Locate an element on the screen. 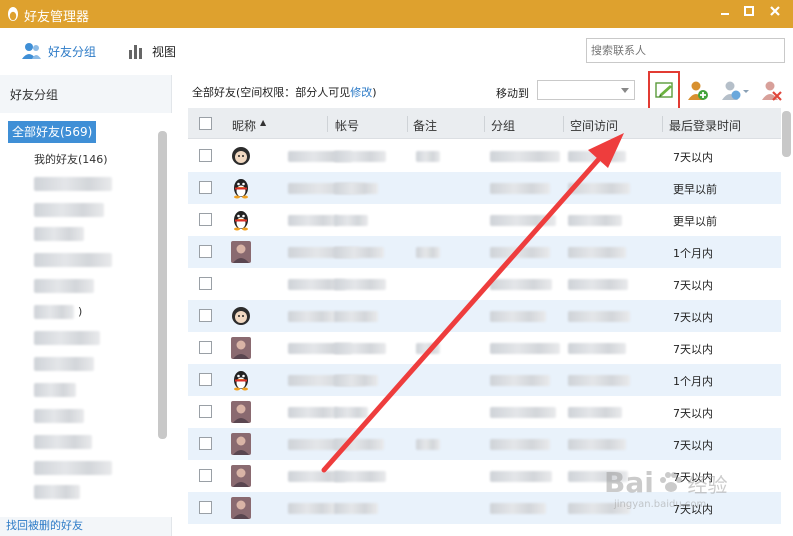  maximize-button is located at coordinates (749, 14).